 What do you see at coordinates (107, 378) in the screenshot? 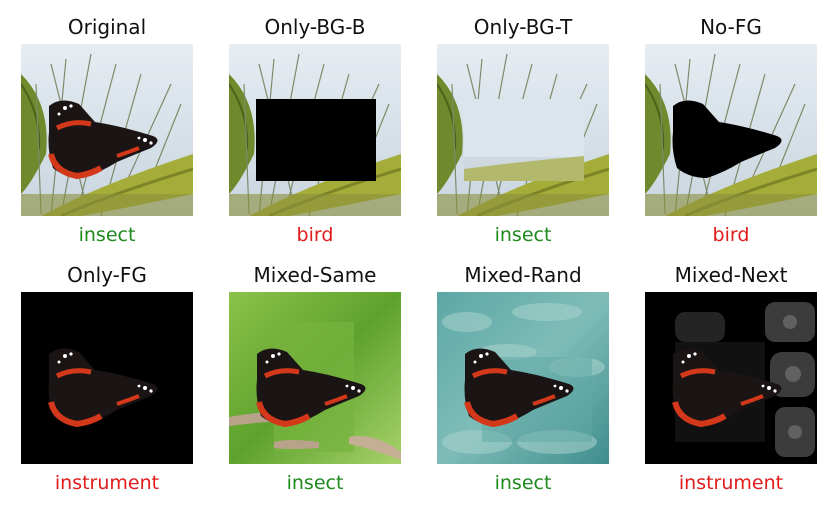
I see `foreground-only-photo` at bounding box center [107, 378].